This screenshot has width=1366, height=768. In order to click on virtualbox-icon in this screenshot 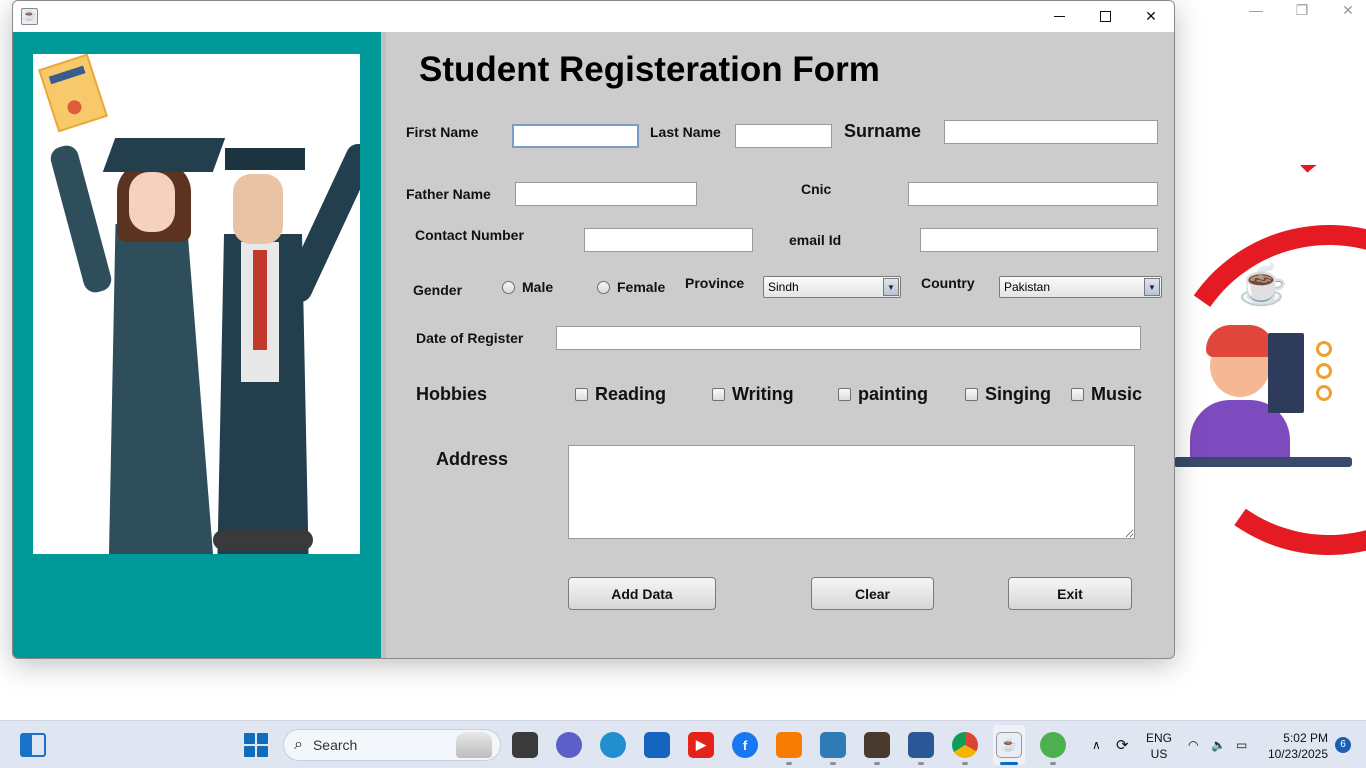, I will do `click(921, 745)`.